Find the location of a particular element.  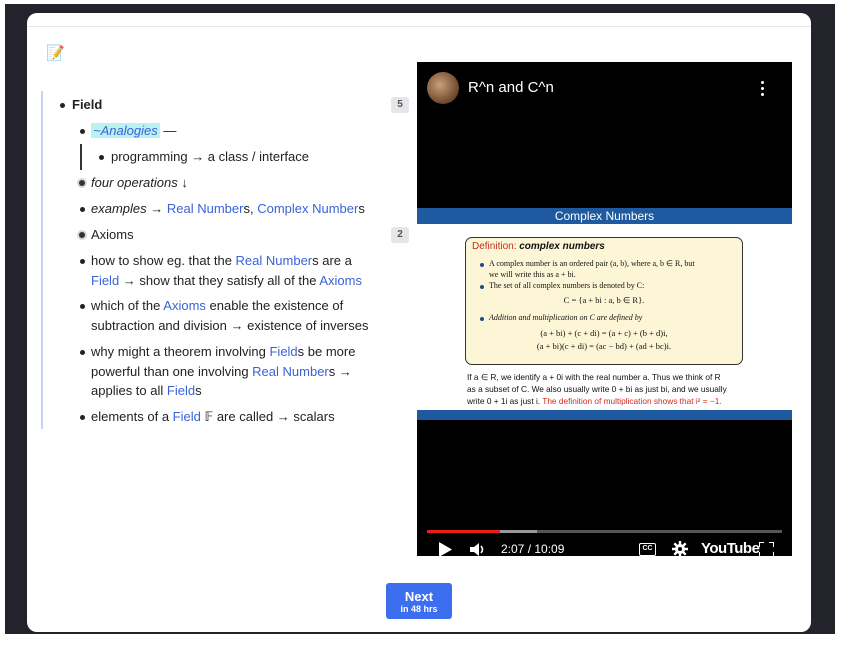

volume-icon is located at coordinates (479, 549).